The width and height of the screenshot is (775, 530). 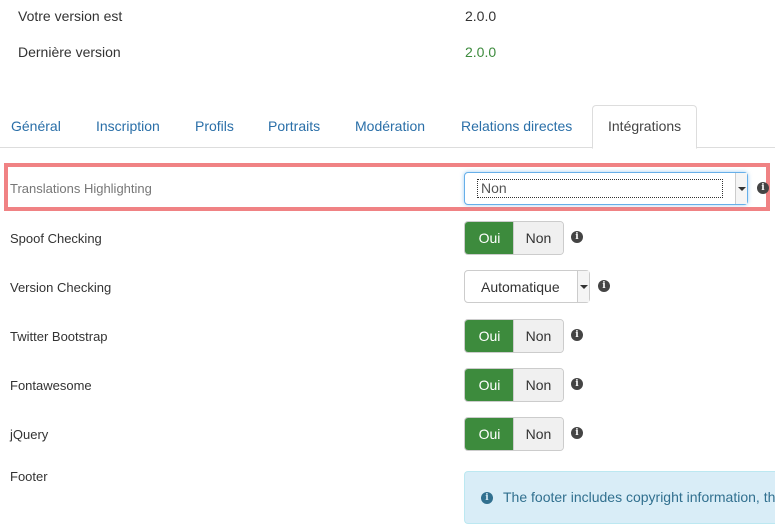 I want to click on spoof-checking-toggle: Oui Non, so click(x=514, y=238).